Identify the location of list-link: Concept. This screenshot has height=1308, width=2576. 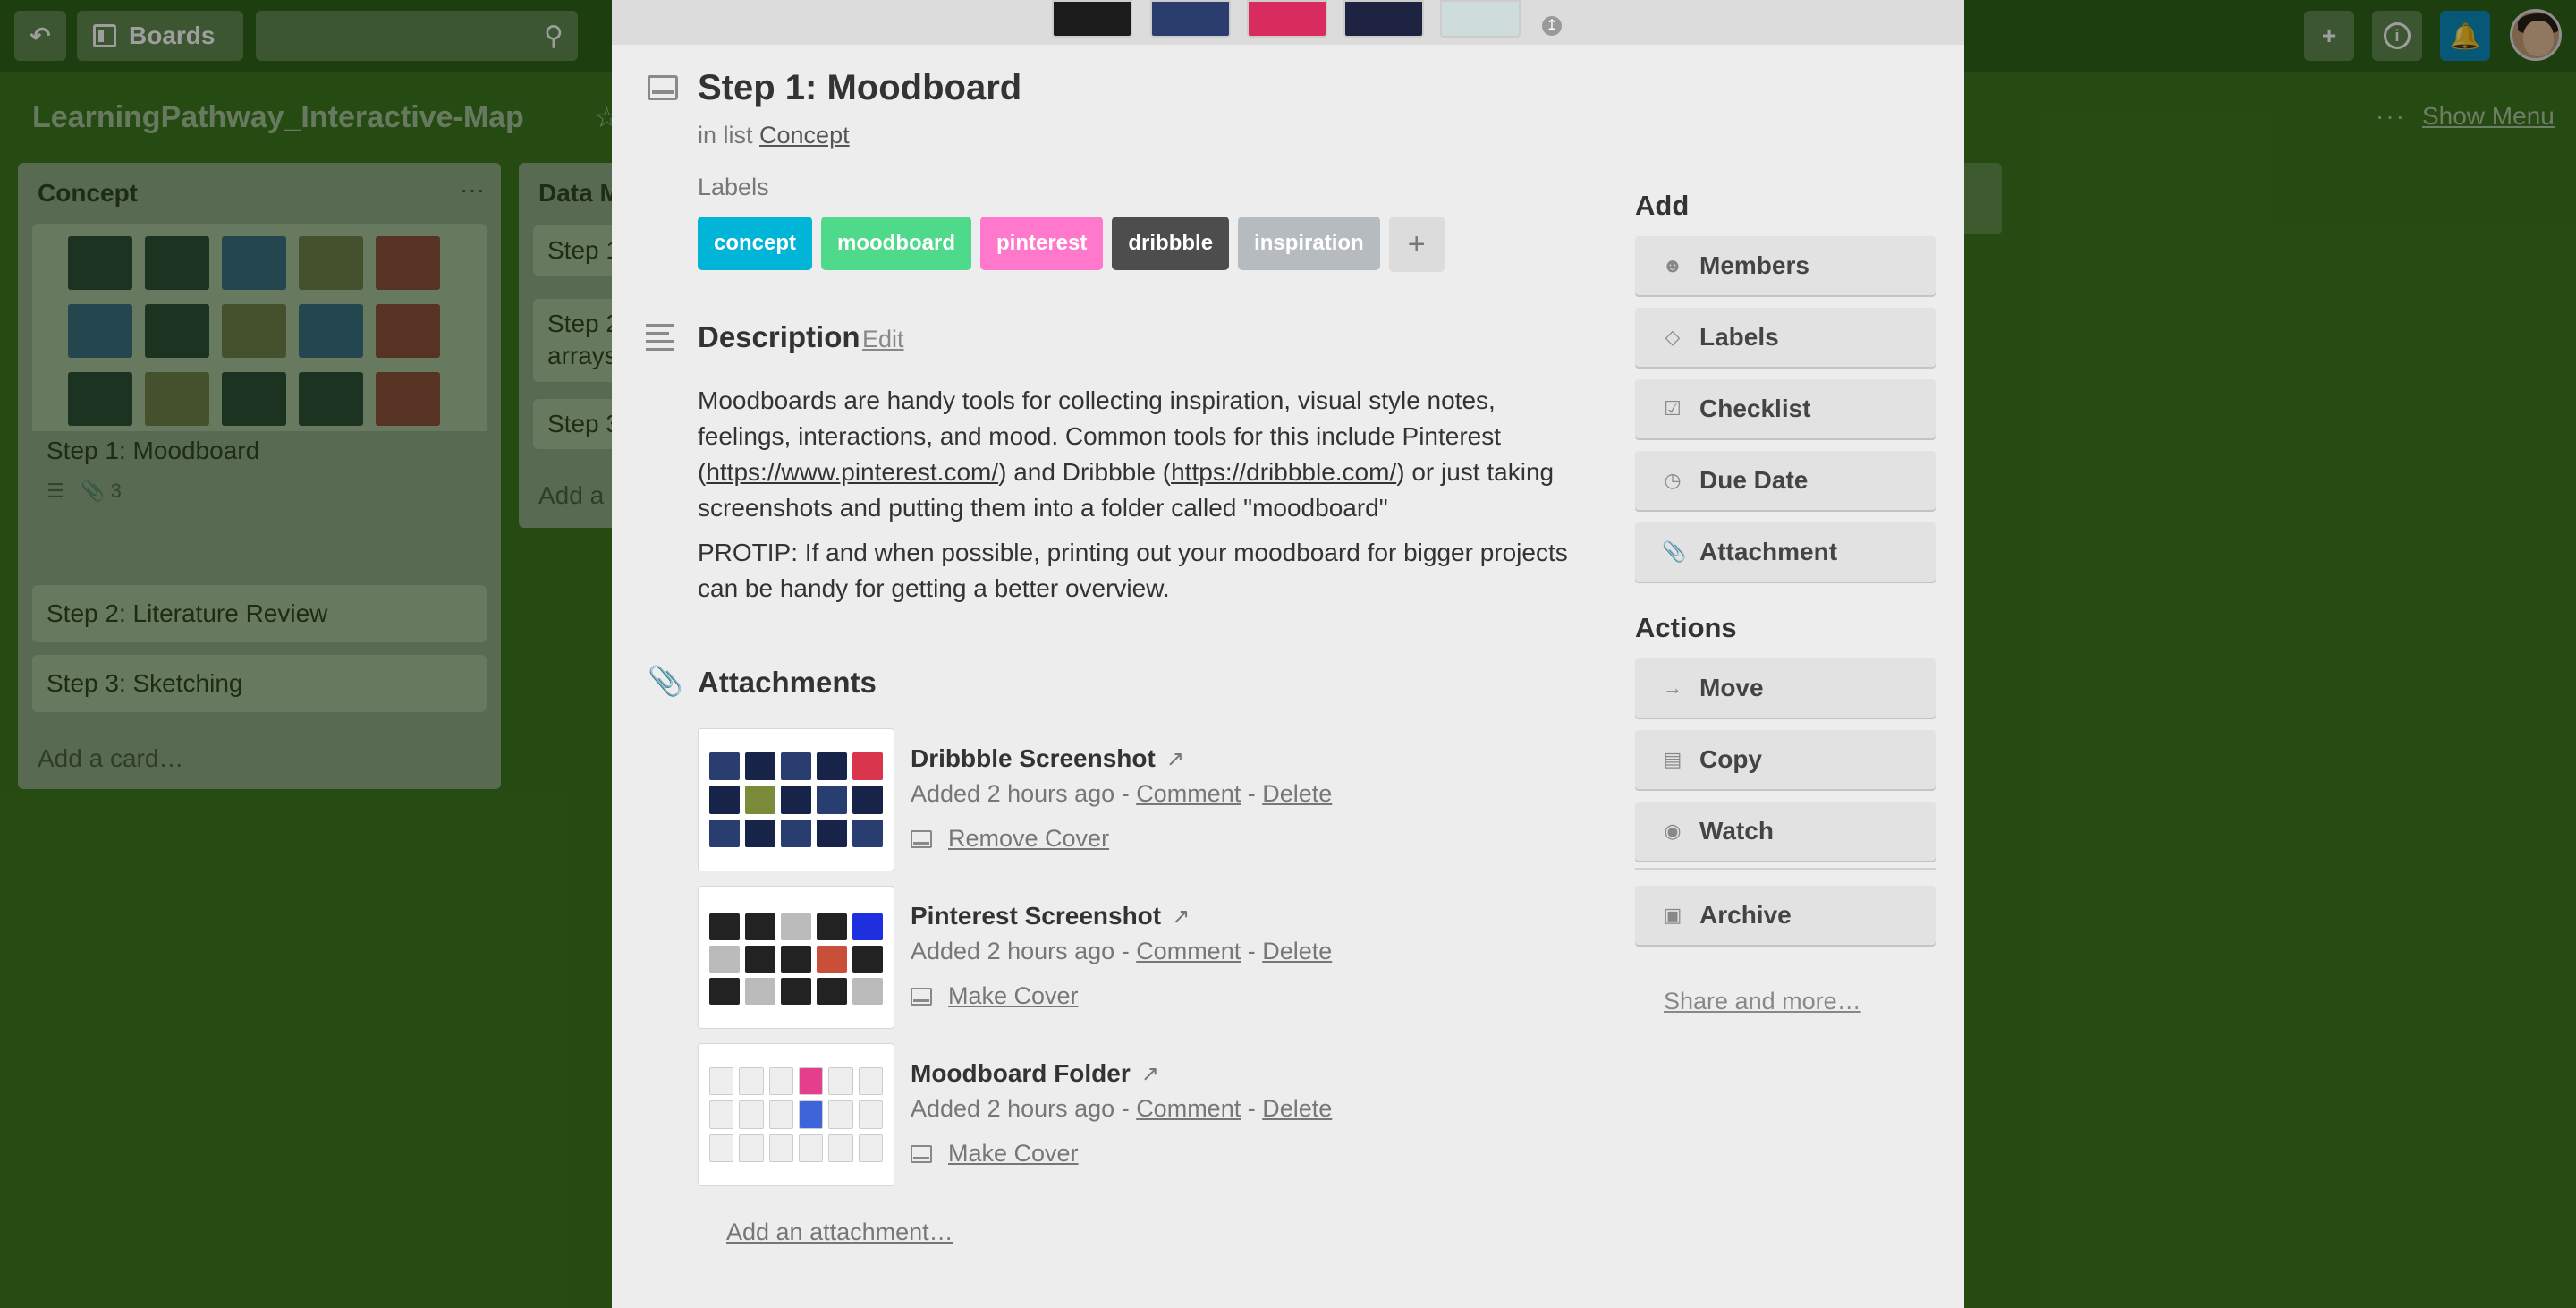
(804, 135).